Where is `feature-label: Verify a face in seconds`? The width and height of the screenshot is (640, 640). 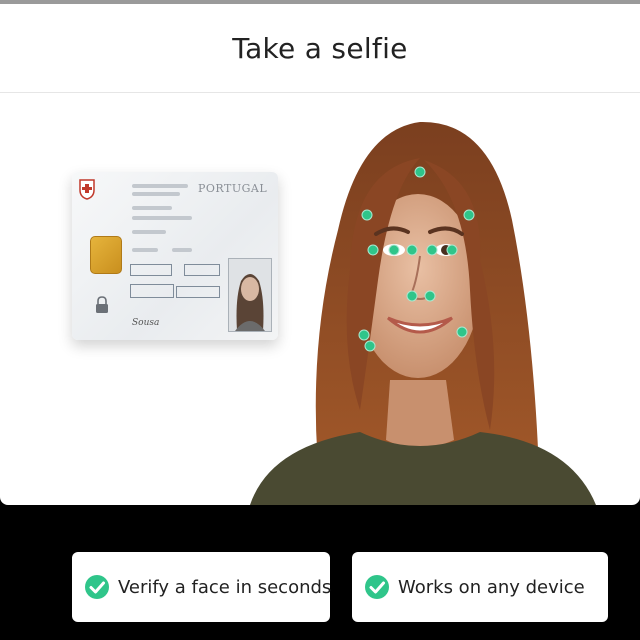
feature-label: Verify a face in seconds is located at coordinates (225, 587).